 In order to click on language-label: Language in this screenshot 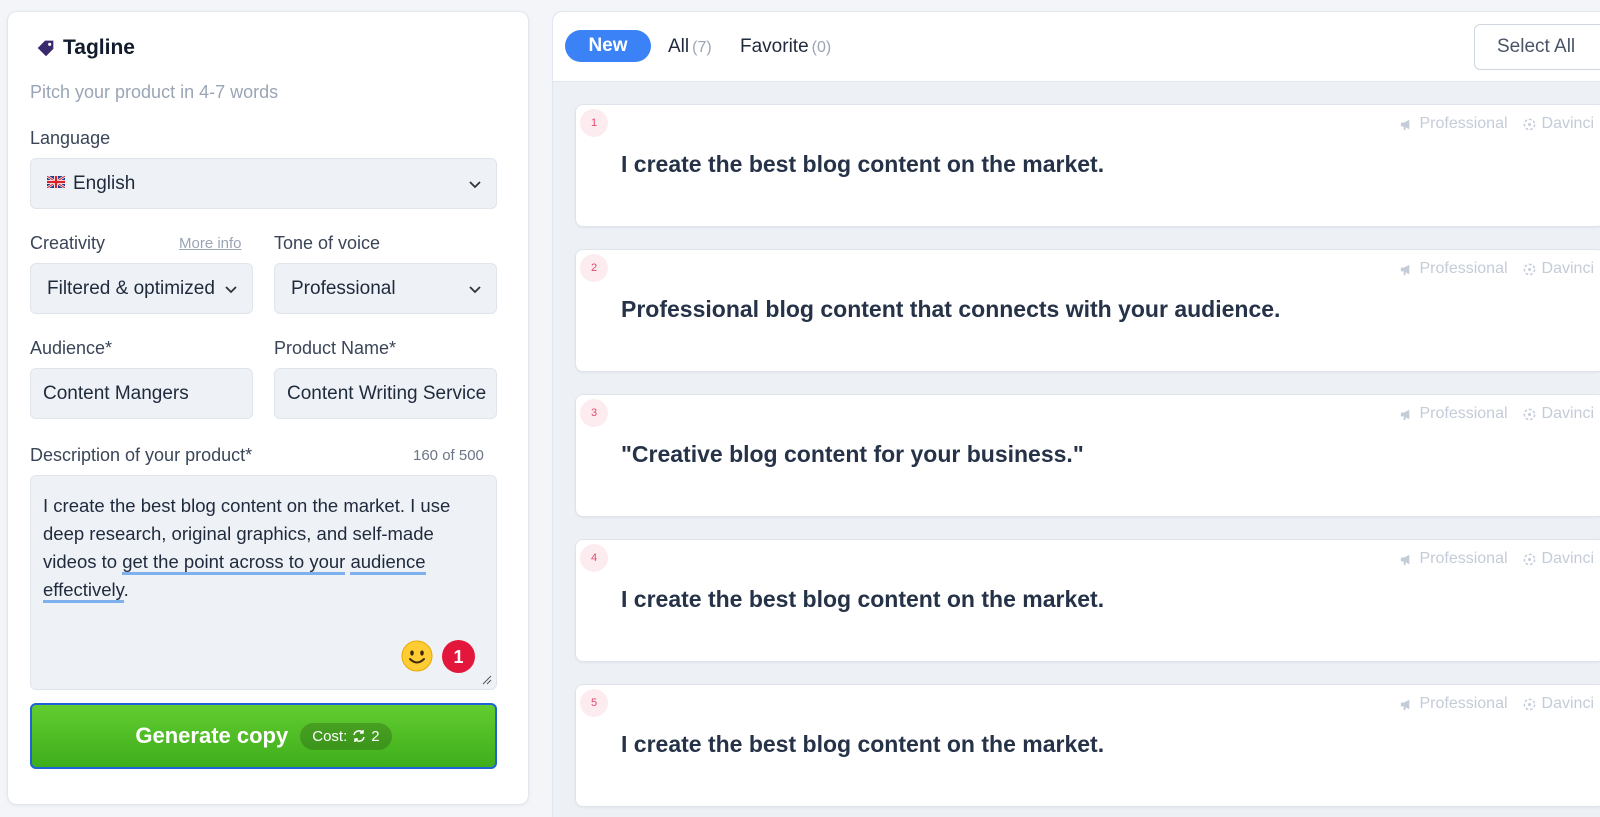, I will do `click(70, 138)`.